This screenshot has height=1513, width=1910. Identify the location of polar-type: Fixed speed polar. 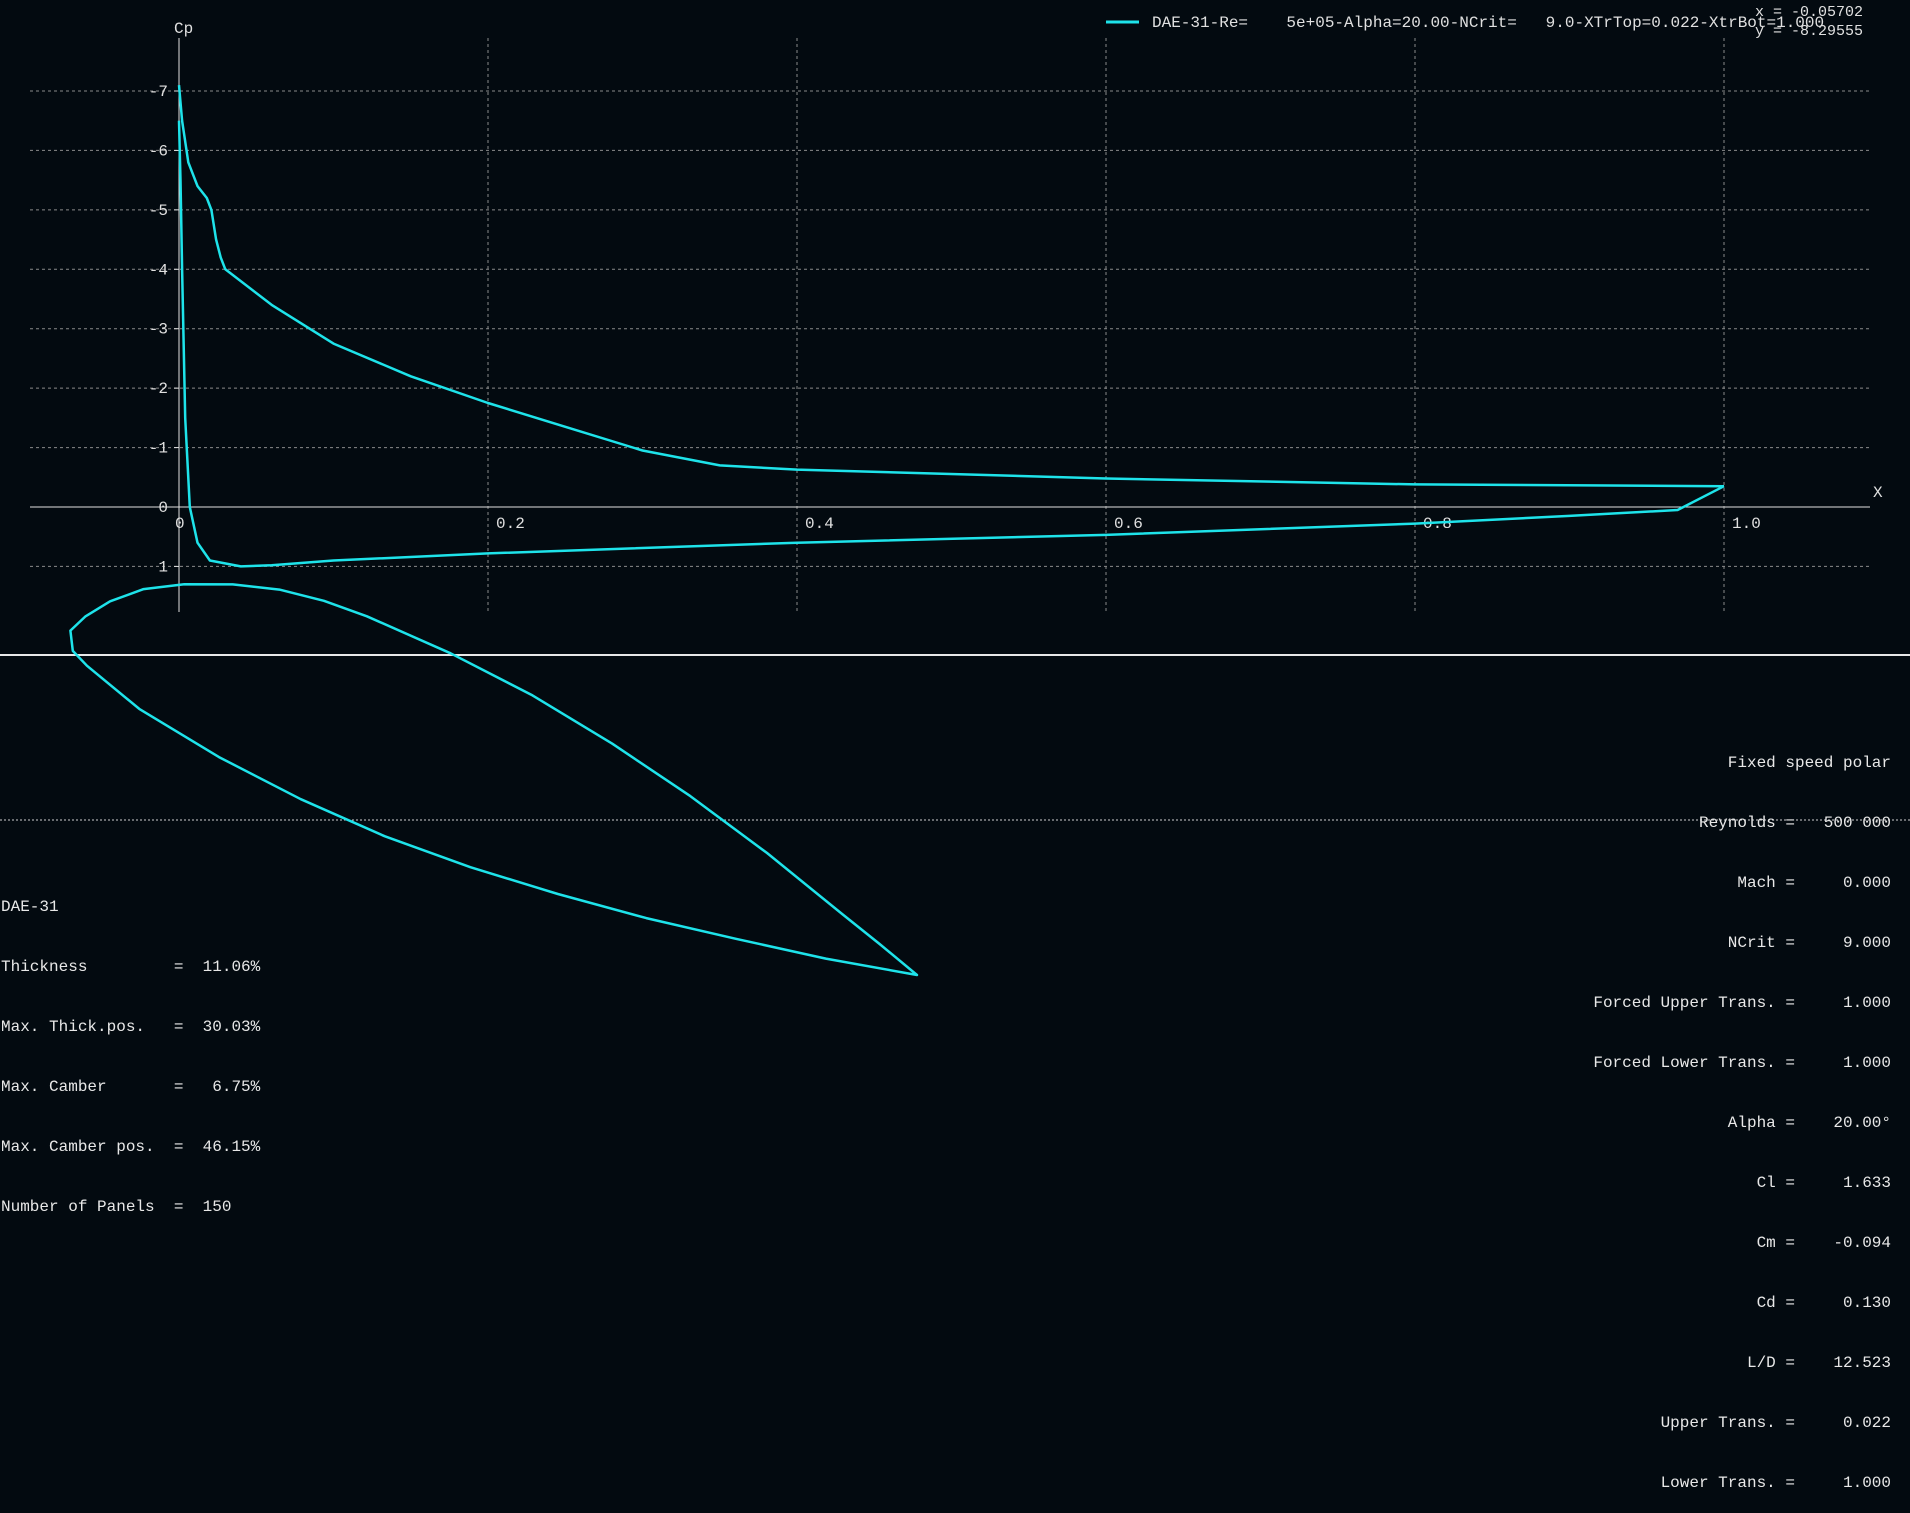
(1809, 763).